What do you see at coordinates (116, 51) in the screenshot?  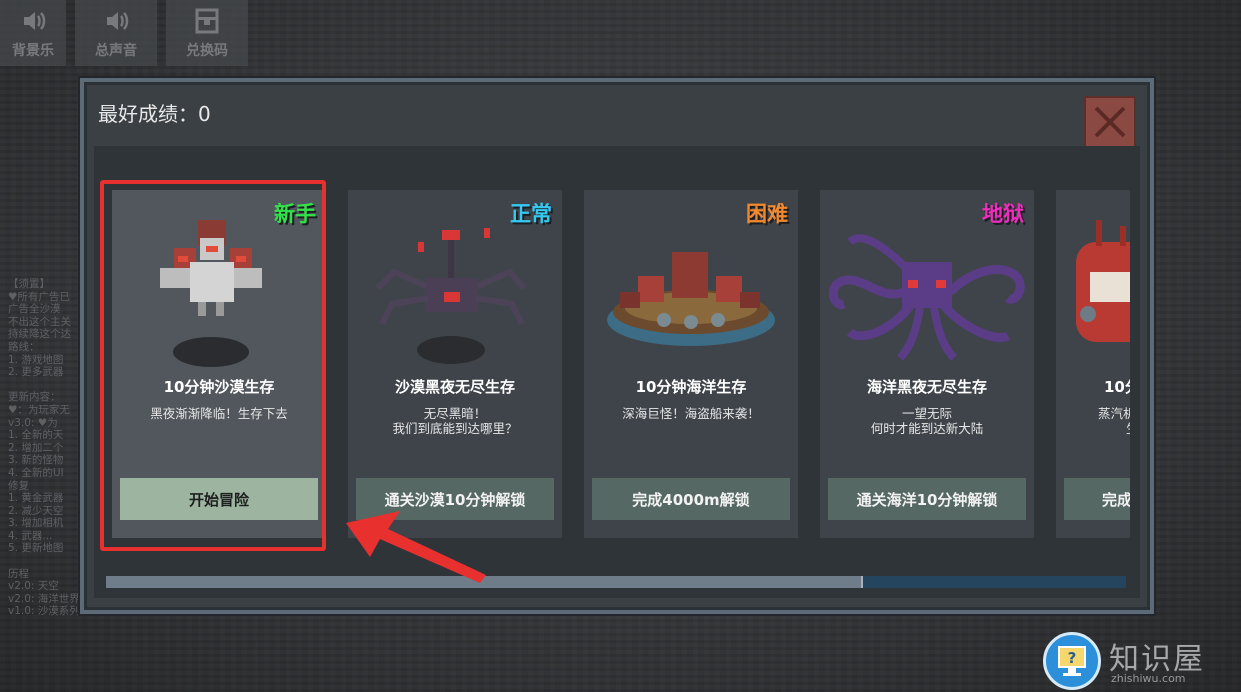 I see `master-volume-label: 总声音` at bounding box center [116, 51].